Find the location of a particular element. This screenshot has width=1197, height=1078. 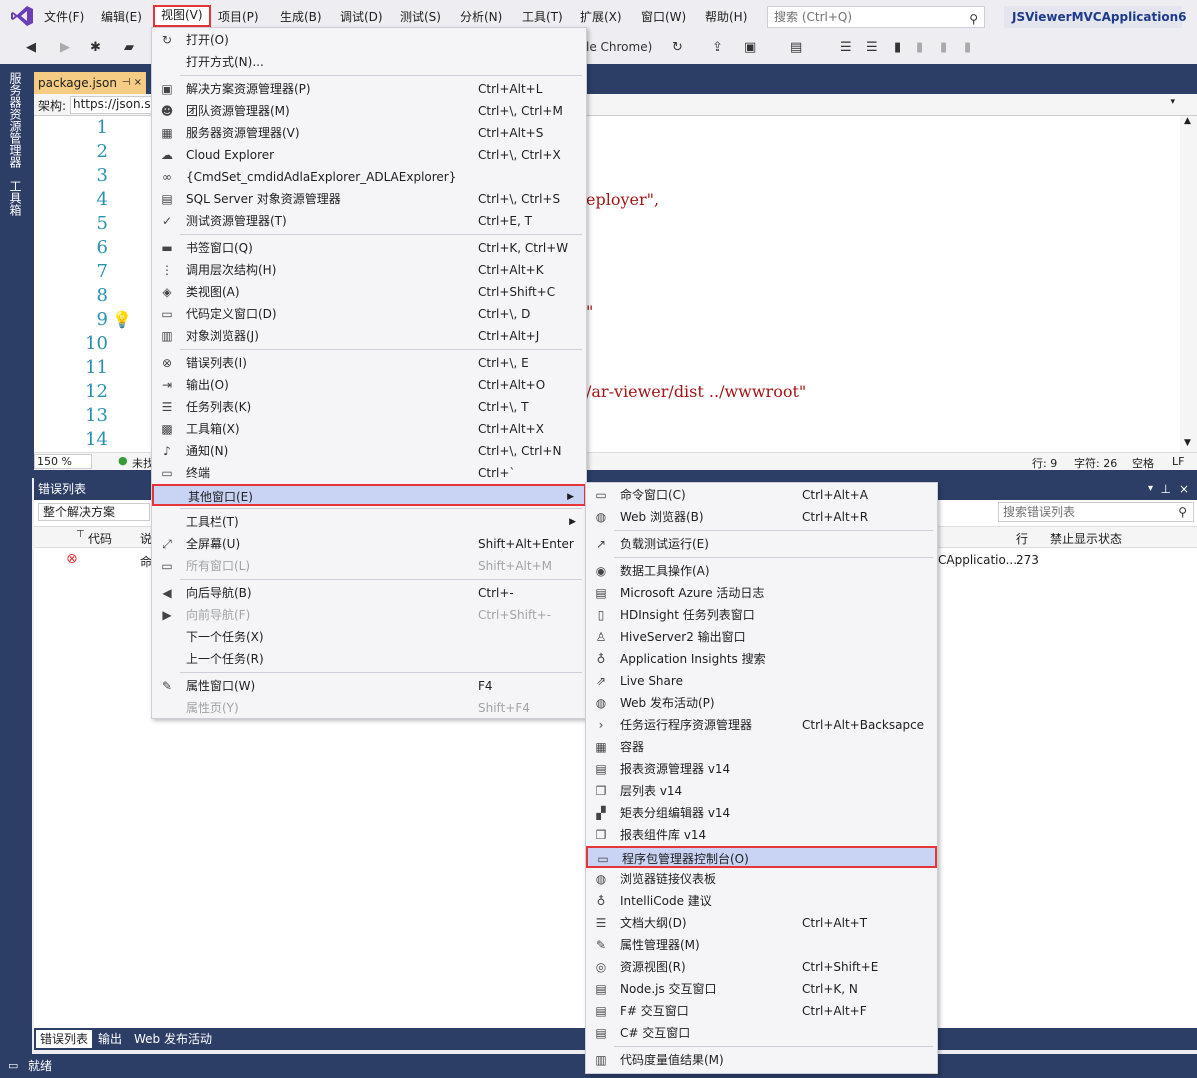

other-windows-item-10: ♁ Application Insights 搜索 is located at coordinates (761, 659).